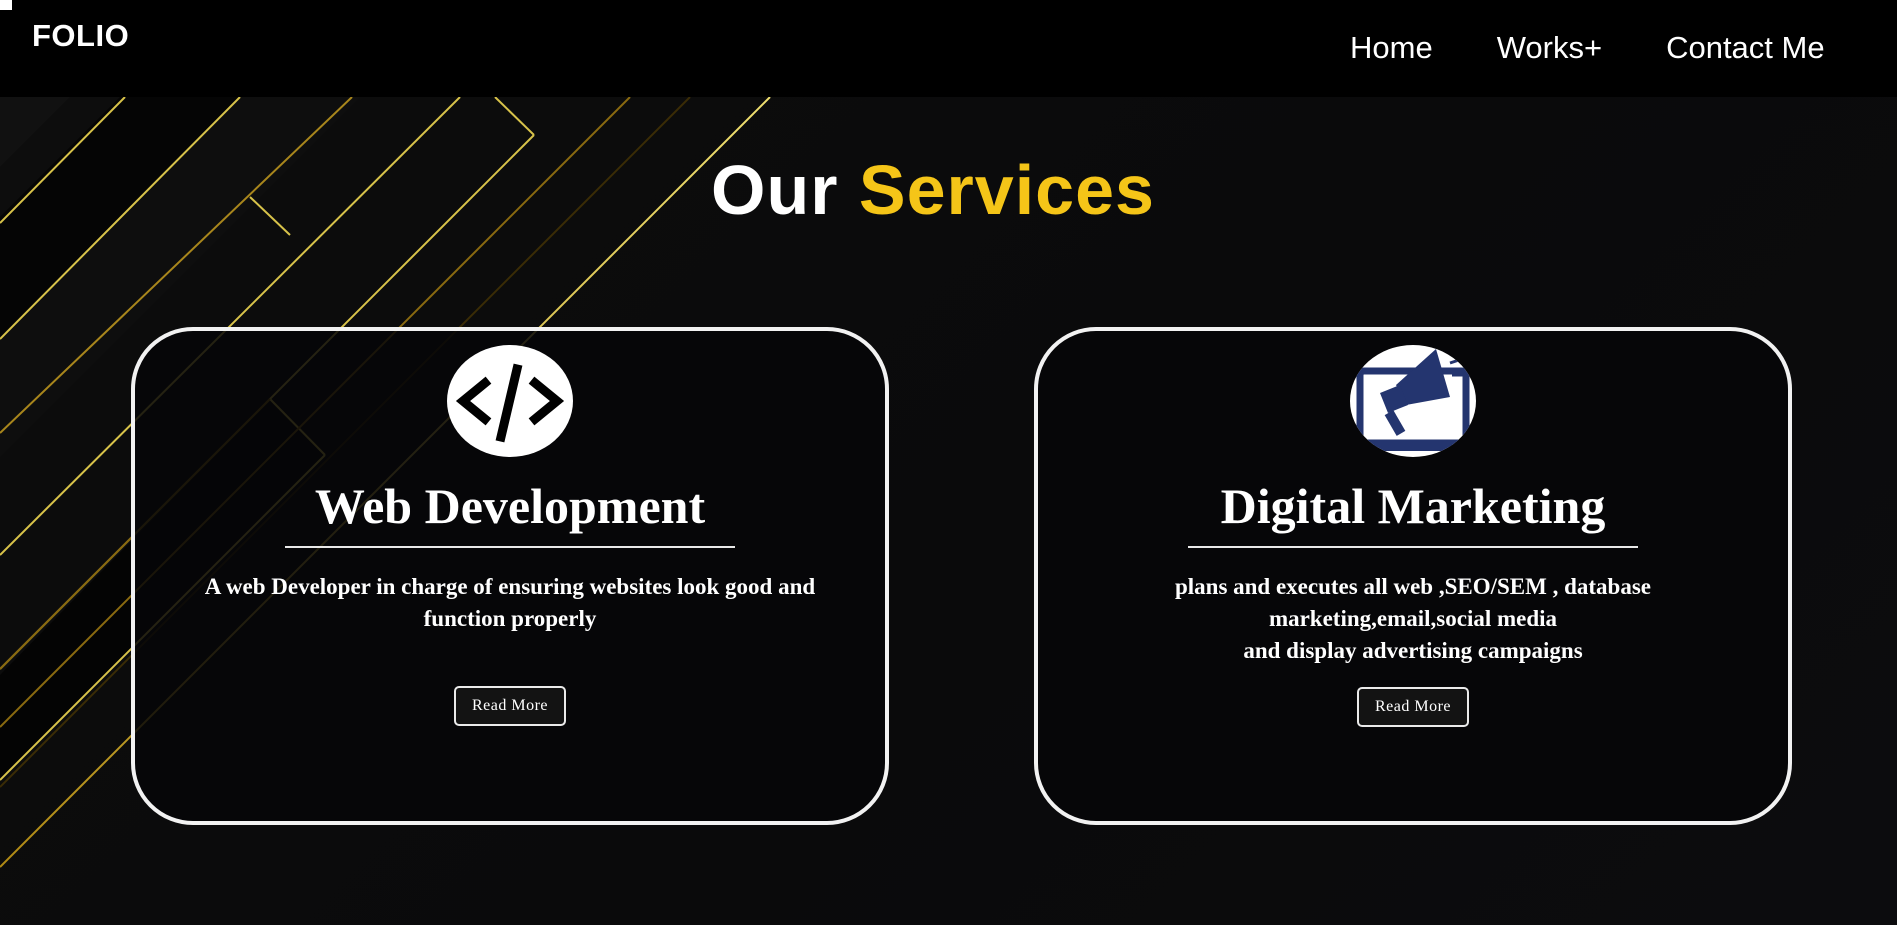 Image resolution: width=1897 pixels, height=925 pixels. What do you see at coordinates (510, 506) in the screenshot?
I see `service-title: Web Development` at bounding box center [510, 506].